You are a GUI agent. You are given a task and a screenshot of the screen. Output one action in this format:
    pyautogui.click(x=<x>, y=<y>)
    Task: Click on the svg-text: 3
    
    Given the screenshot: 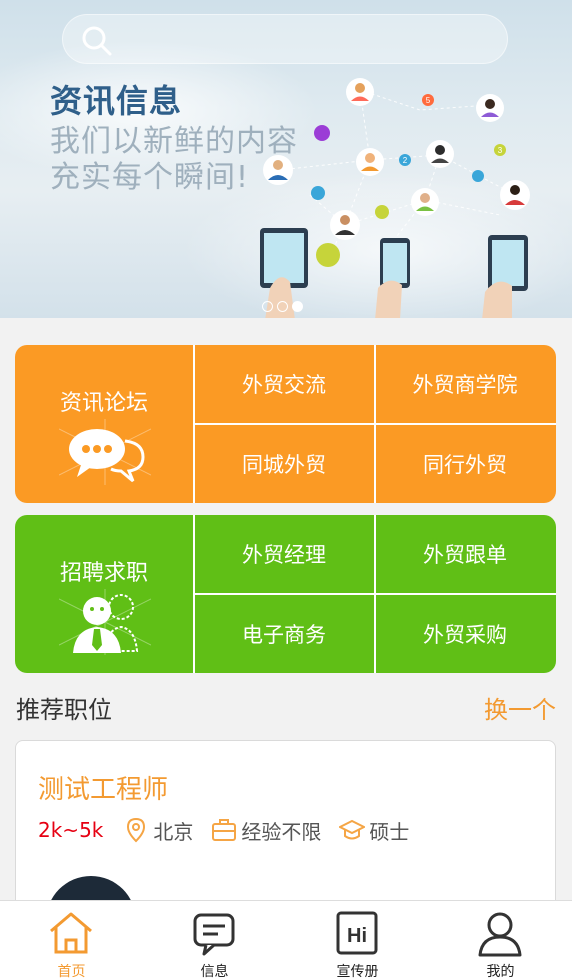 What is the action you would take?
    pyautogui.click(x=500, y=150)
    